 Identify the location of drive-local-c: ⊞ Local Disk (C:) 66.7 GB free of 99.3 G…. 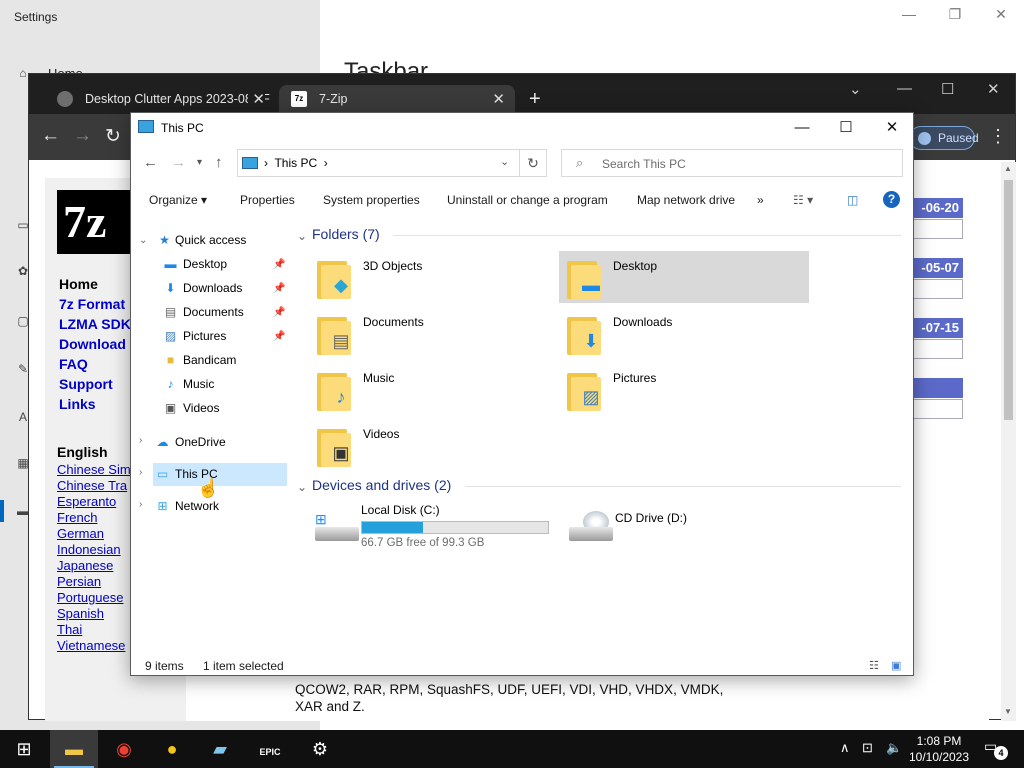
(430, 527).